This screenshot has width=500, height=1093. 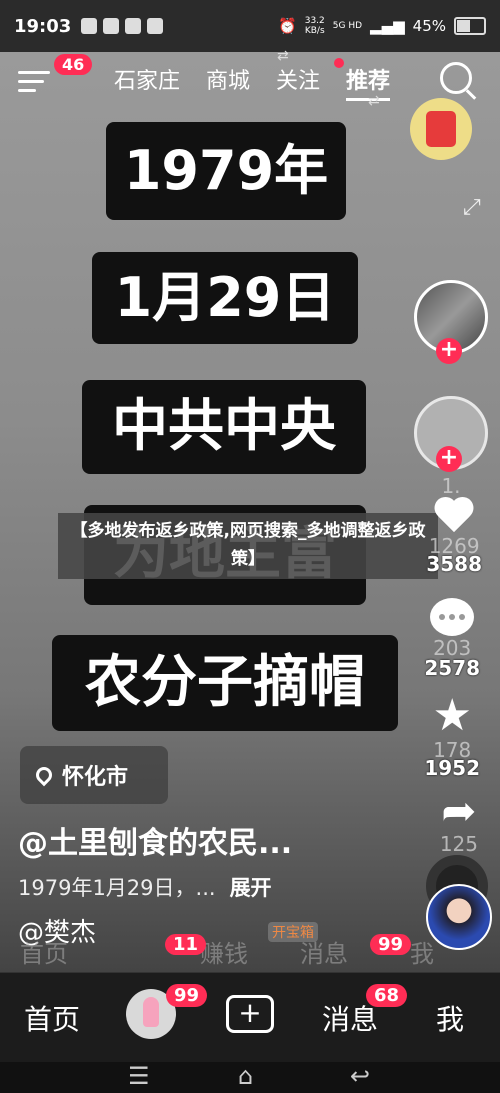 I want to click on following-dot, so click(x=339, y=63).